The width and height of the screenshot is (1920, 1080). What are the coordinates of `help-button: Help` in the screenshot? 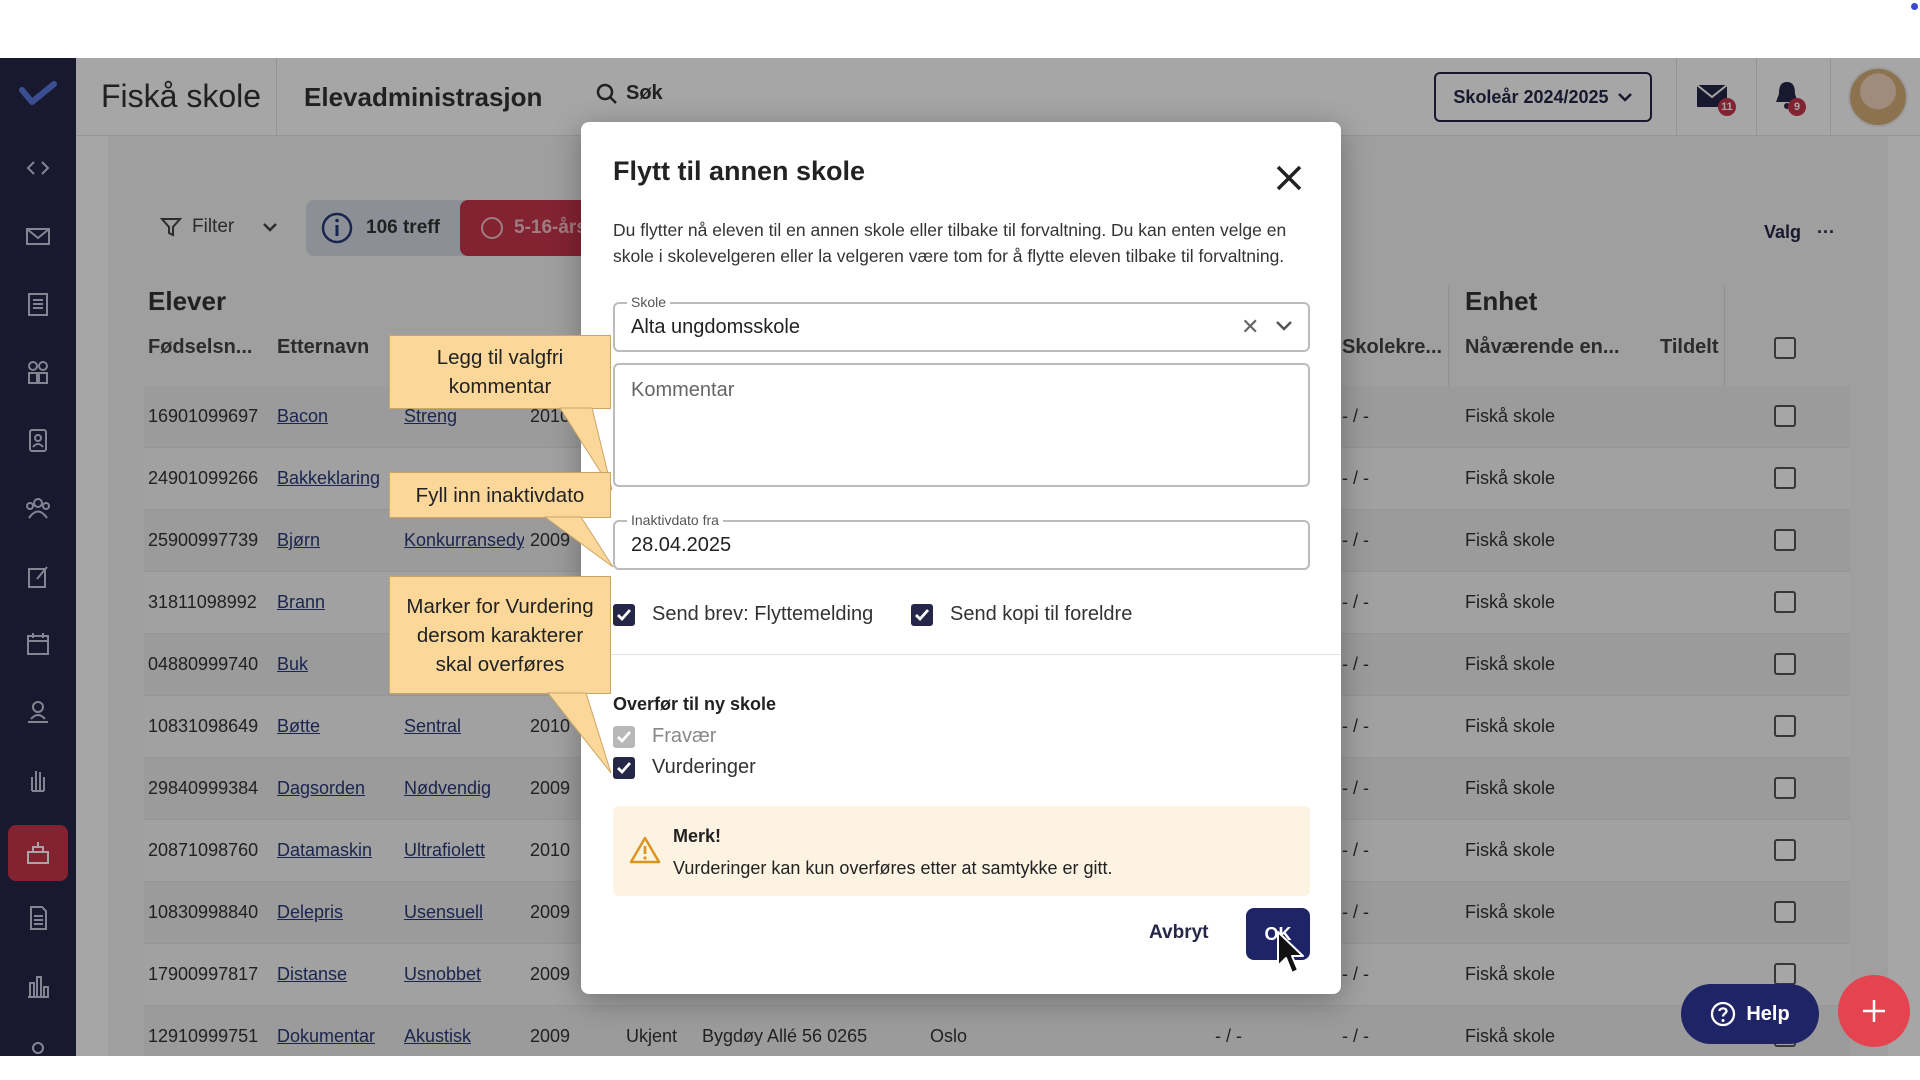 It's located at (1750, 1014).